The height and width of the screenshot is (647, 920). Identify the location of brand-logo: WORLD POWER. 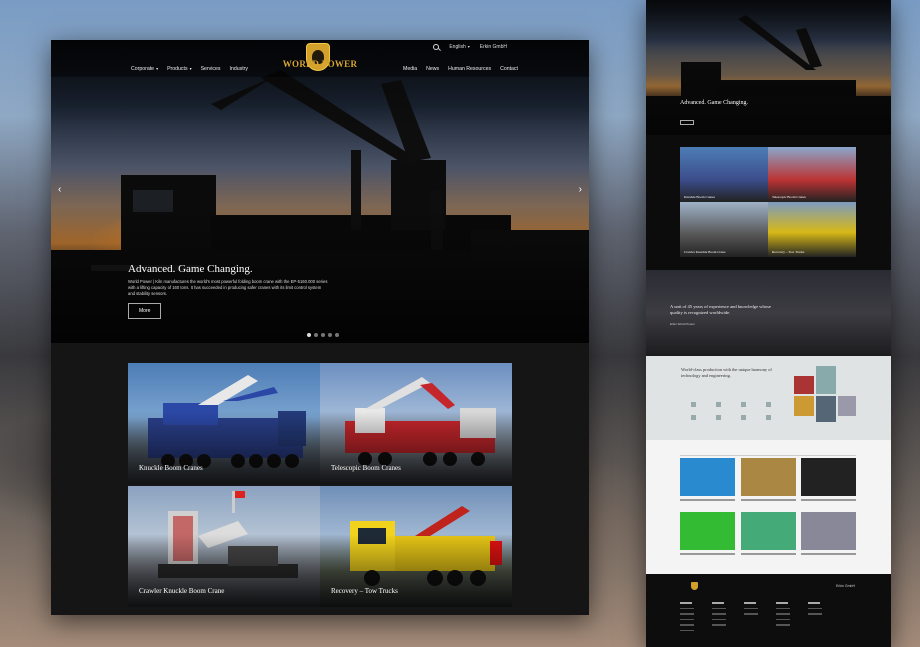
(320, 60).